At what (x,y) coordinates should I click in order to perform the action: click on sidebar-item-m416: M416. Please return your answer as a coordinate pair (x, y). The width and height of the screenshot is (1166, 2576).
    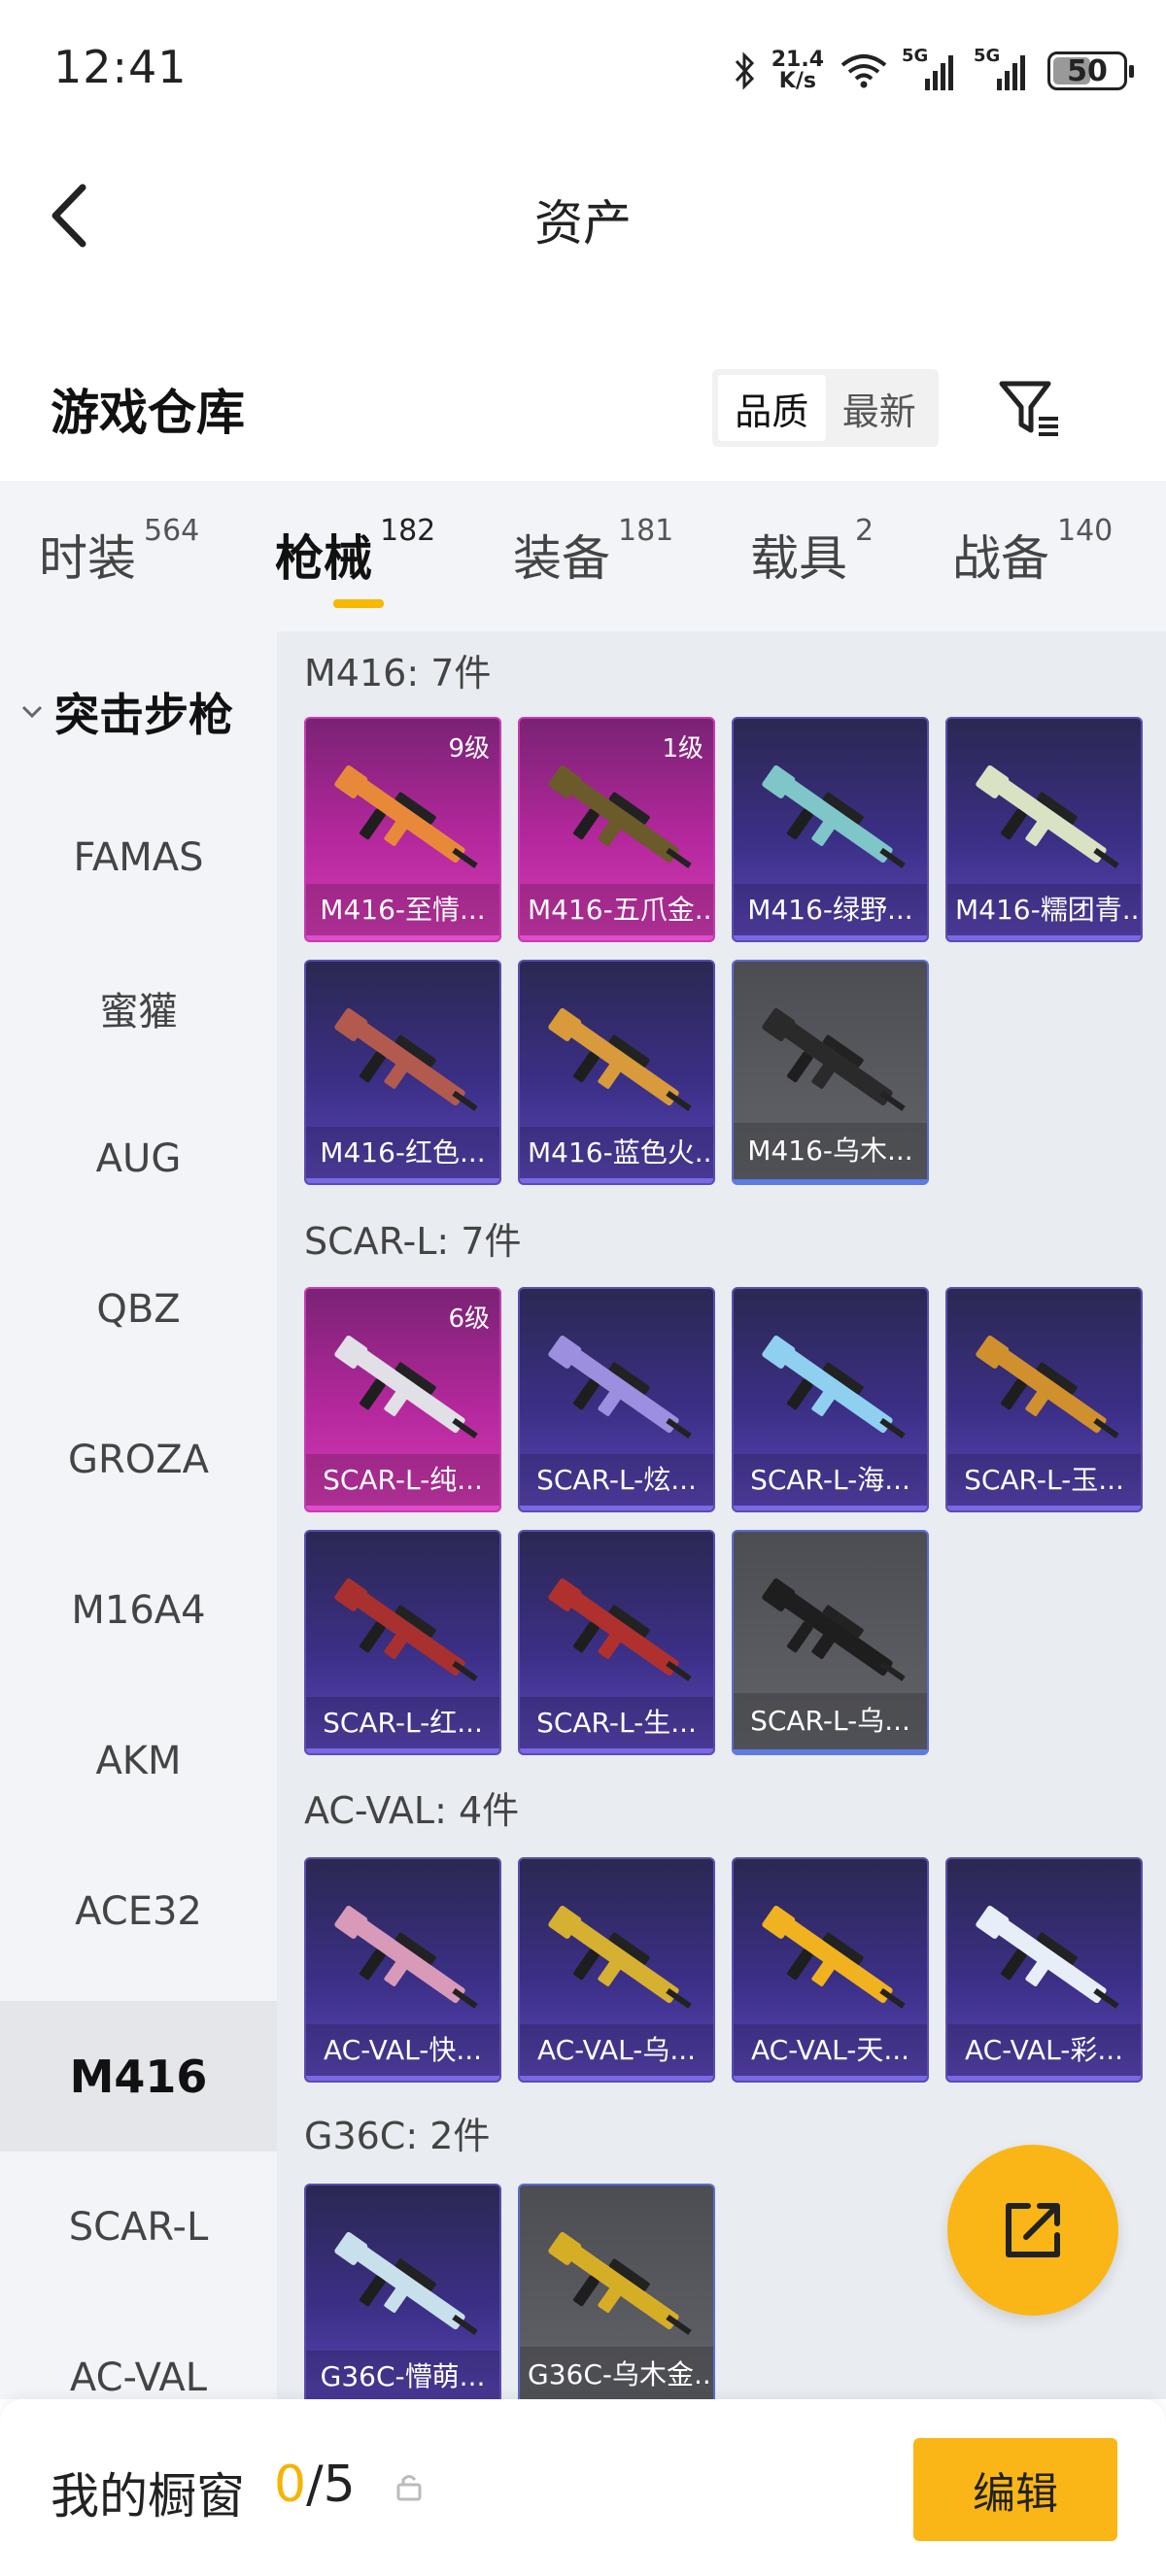
    Looking at the image, I should click on (138, 2076).